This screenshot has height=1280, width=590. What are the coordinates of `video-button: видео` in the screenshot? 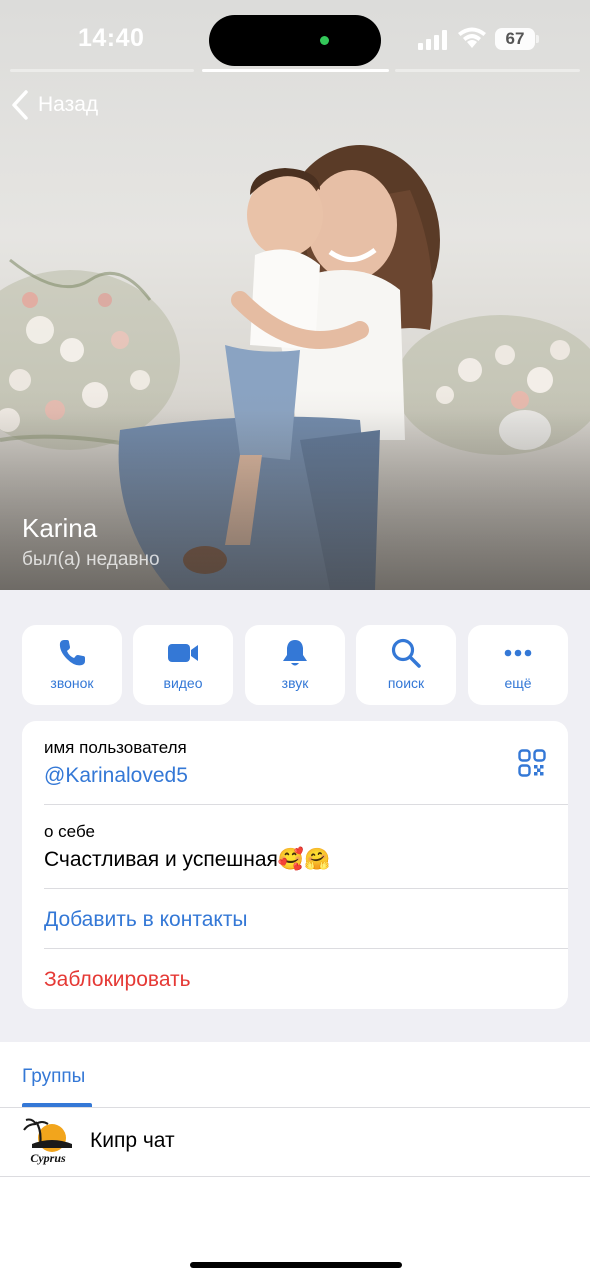 It's located at (183, 665).